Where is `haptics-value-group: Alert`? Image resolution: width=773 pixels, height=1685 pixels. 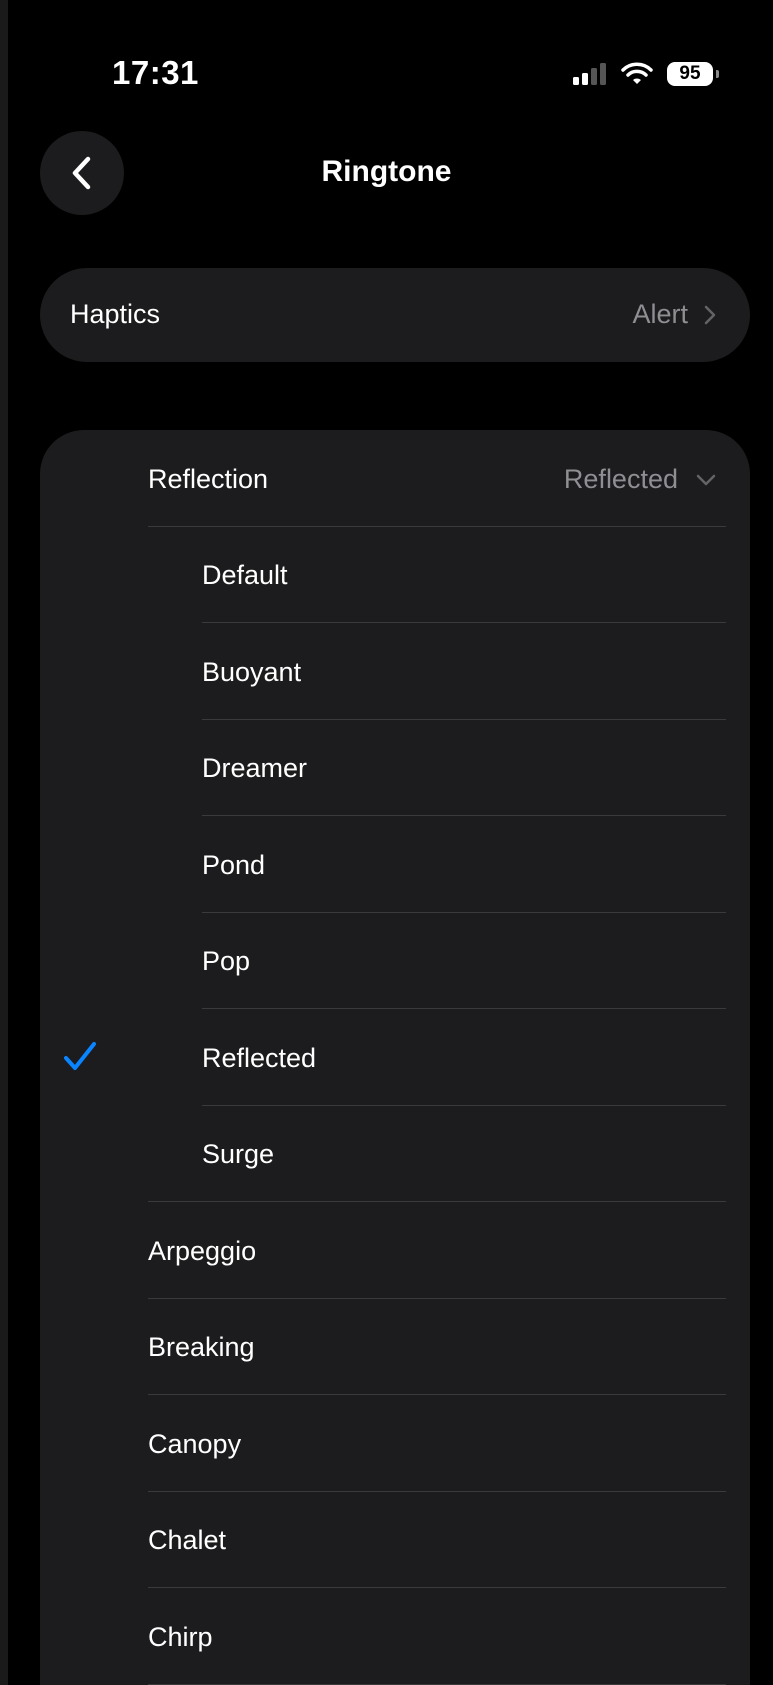 haptics-value-group: Alert is located at coordinates (674, 314).